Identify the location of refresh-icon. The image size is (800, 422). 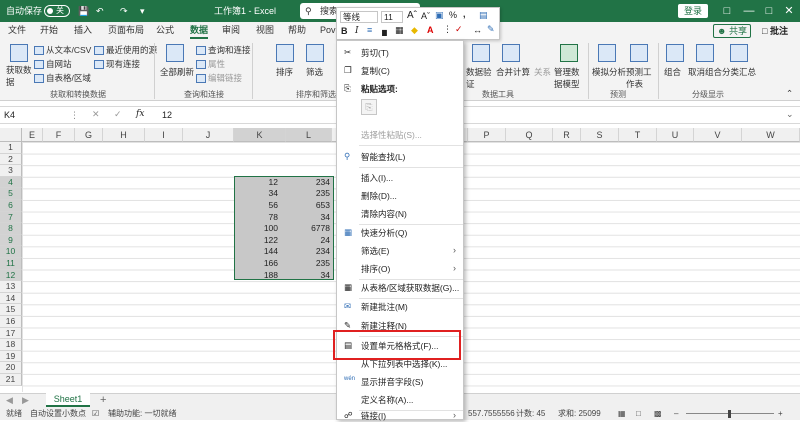
(175, 53).